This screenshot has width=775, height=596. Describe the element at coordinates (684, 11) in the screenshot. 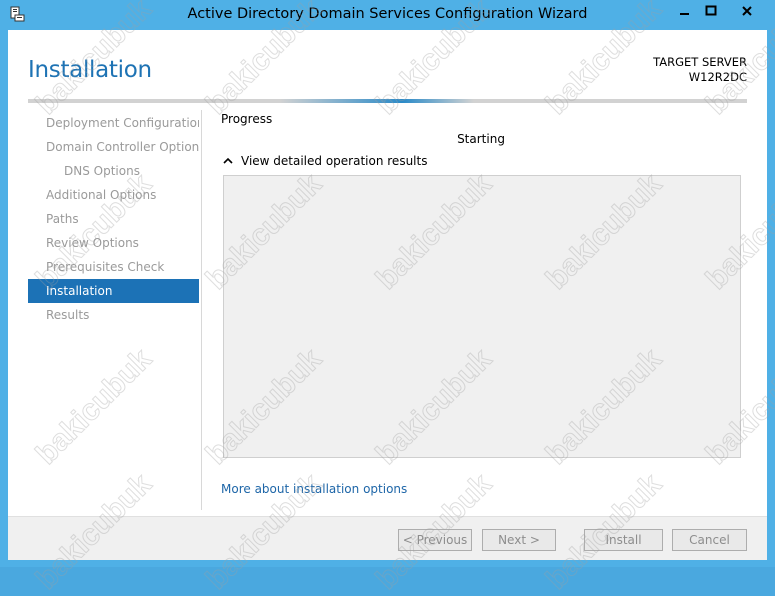

I see `minimize-icon` at that location.